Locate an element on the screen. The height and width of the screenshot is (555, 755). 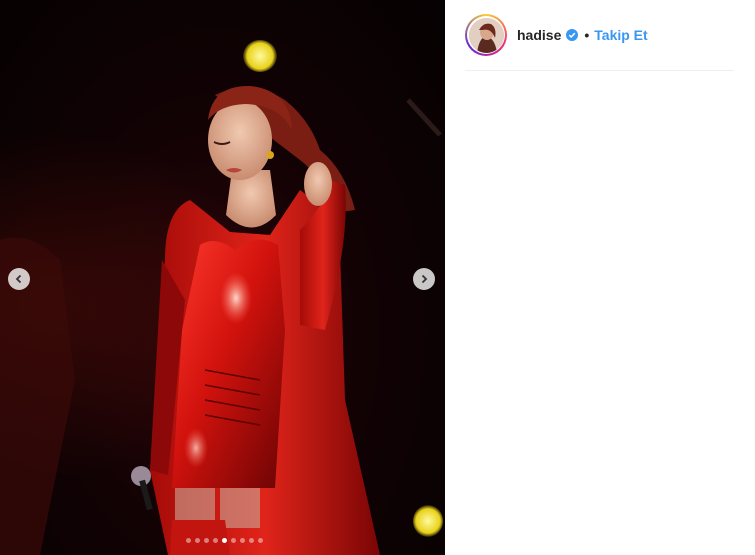
avatar-image is located at coordinates (486, 35).